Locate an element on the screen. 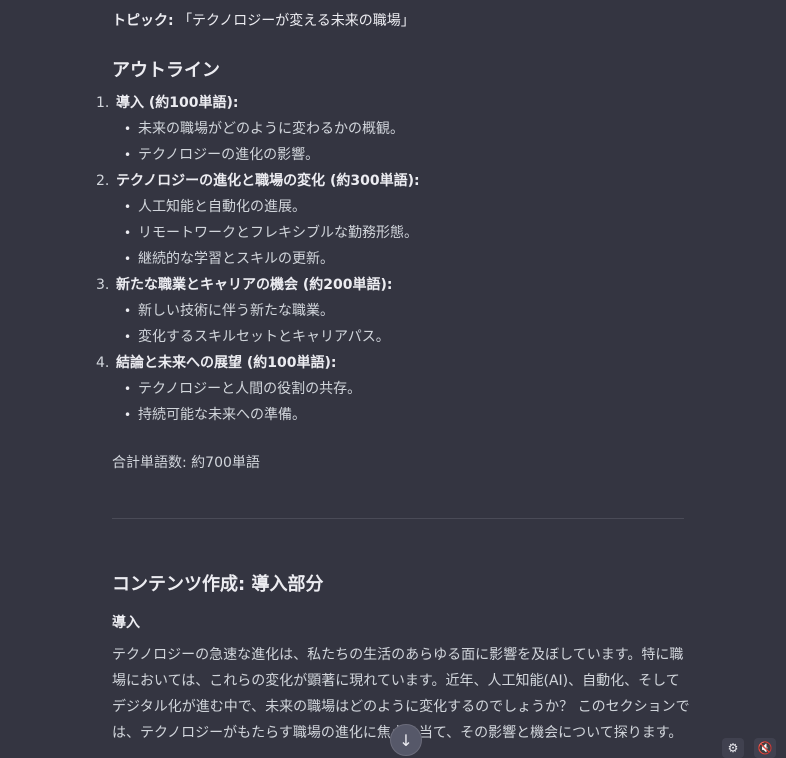  outline-bullet-text: 変化するスキルセットとキャリアパス。 is located at coordinates (264, 337).